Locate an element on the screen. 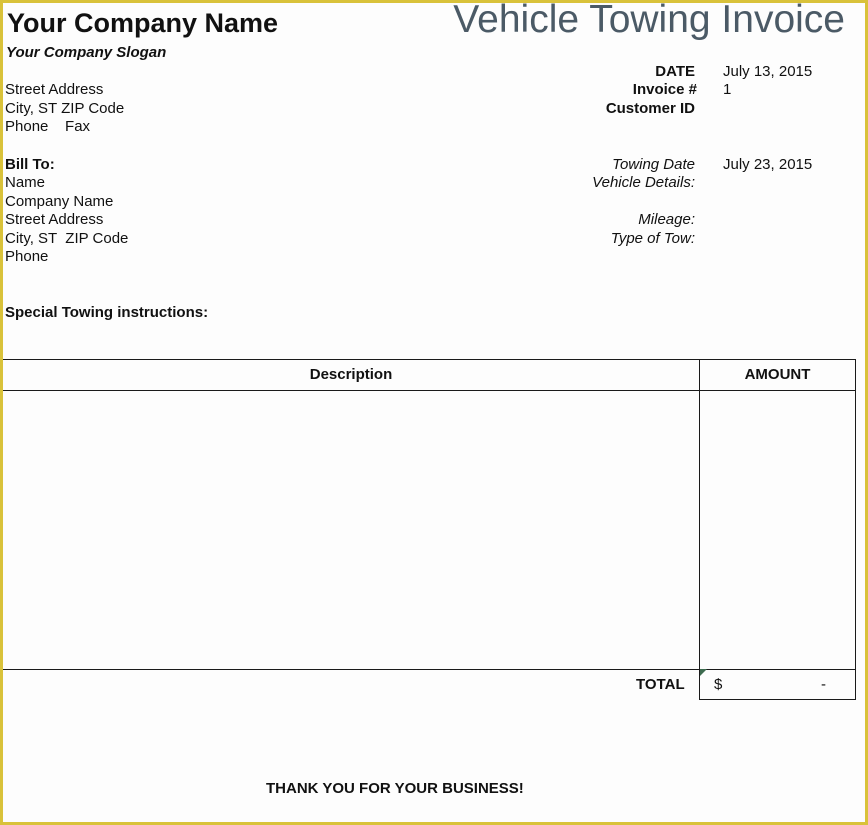  thank-you-message: THANK YOU FOR YOUR BUSINESS! is located at coordinates (395, 788).